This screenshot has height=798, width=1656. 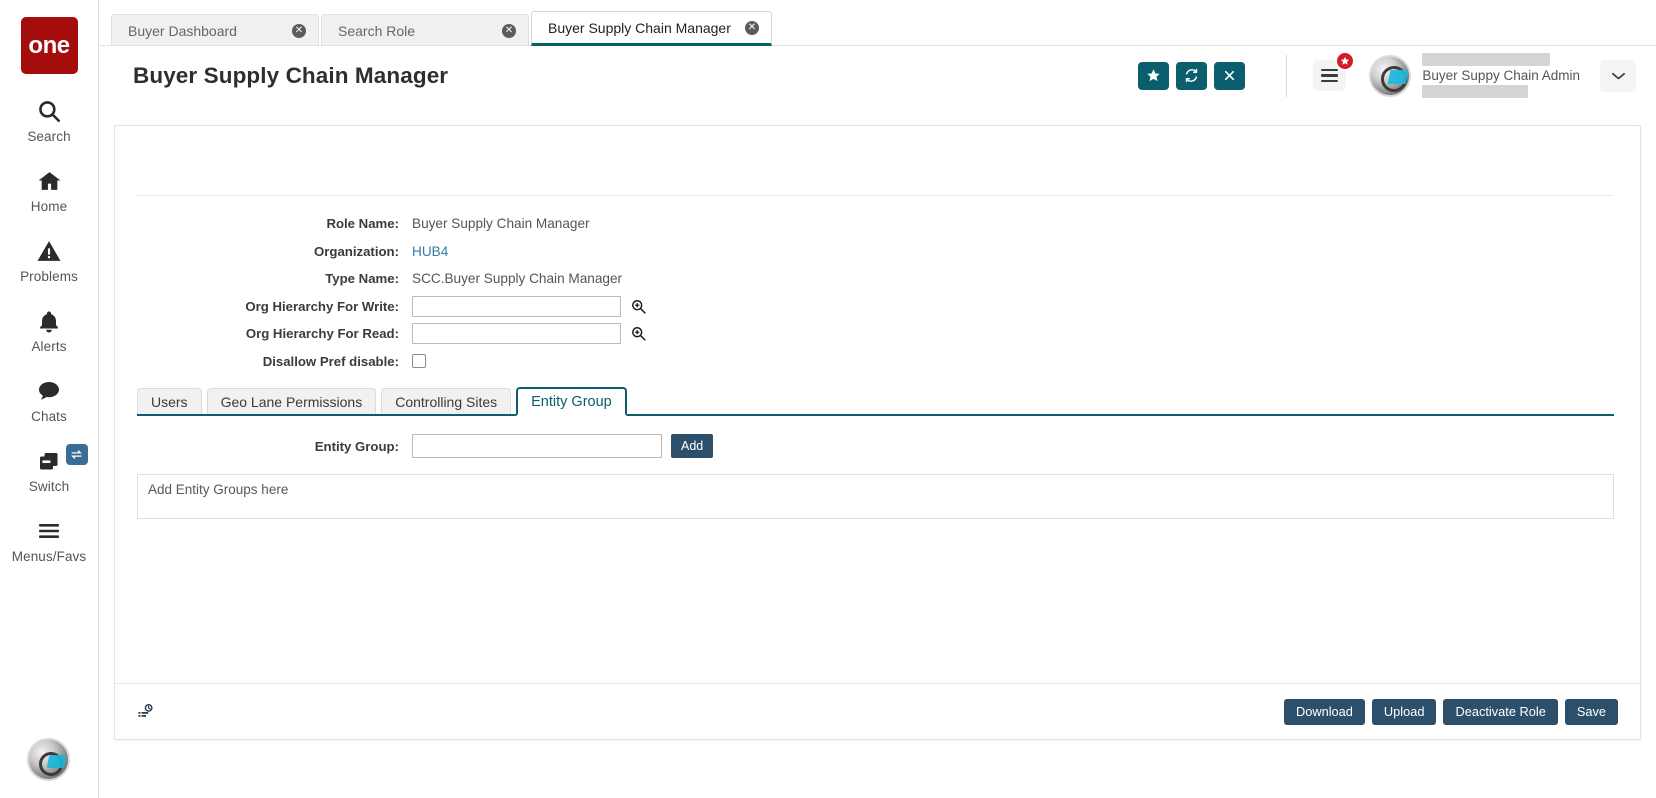 I want to click on switch-icon, so click(x=49, y=461).